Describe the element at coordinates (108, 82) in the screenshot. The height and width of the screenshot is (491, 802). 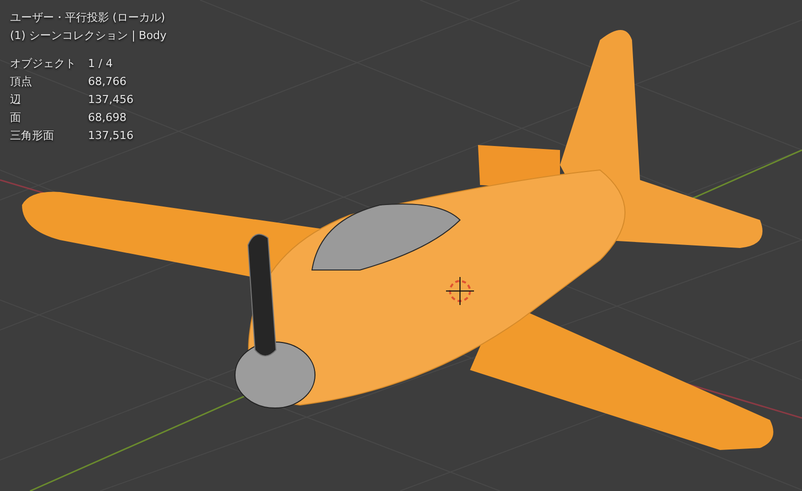
I see `stat-value: 68,766` at that location.